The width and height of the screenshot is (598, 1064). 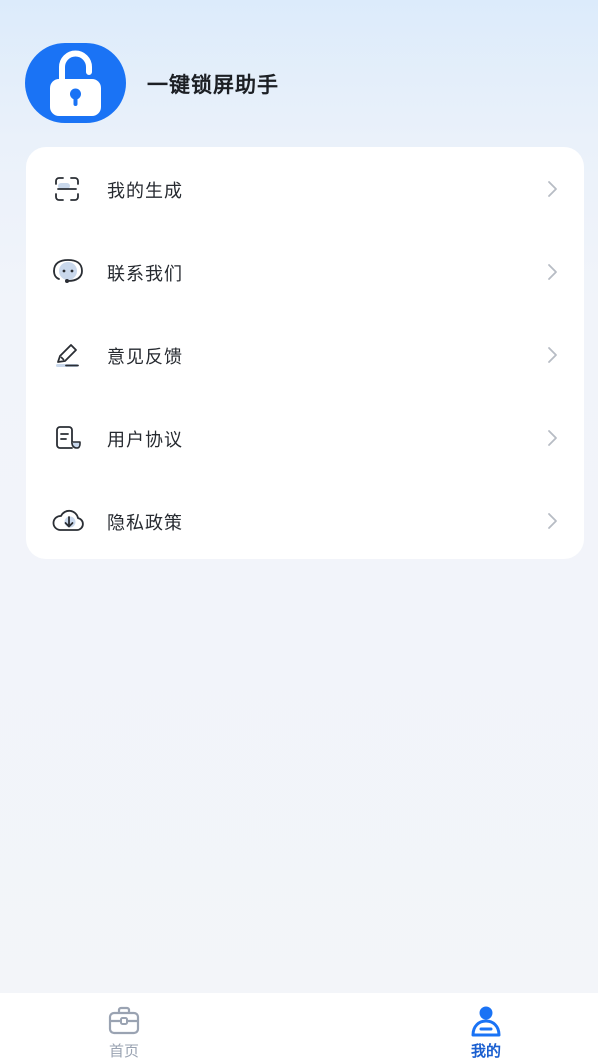 What do you see at coordinates (145, 357) in the screenshot?
I see `menu-item-label: 意见反馈` at bounding box center [145, 357].